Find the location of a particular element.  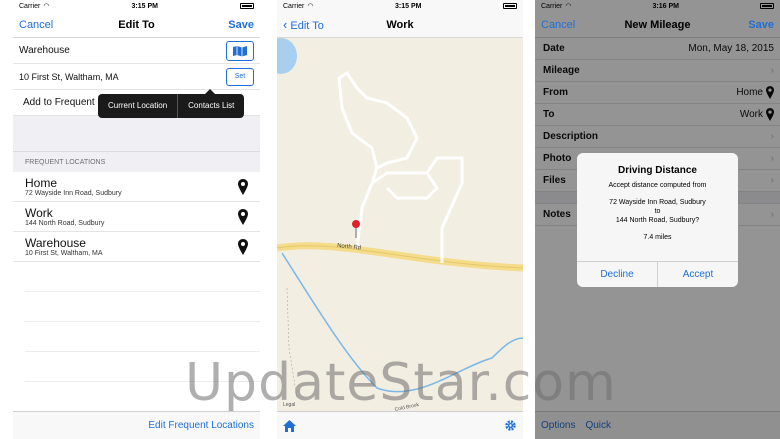

accept-button: Accept is located at coordinates (698, 274).